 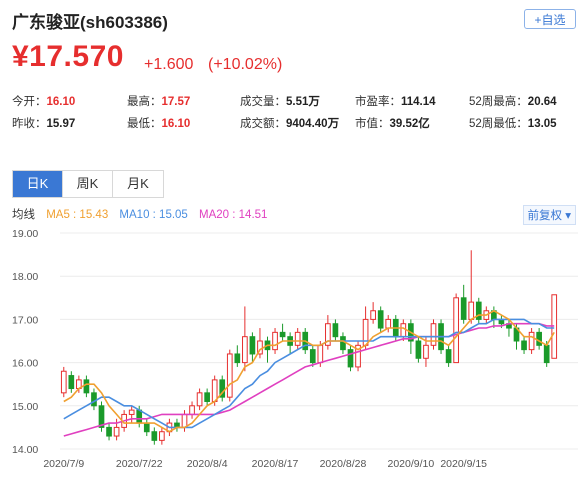 I want to click on stat-value: 9404.40万, so click(x=313, y=124).